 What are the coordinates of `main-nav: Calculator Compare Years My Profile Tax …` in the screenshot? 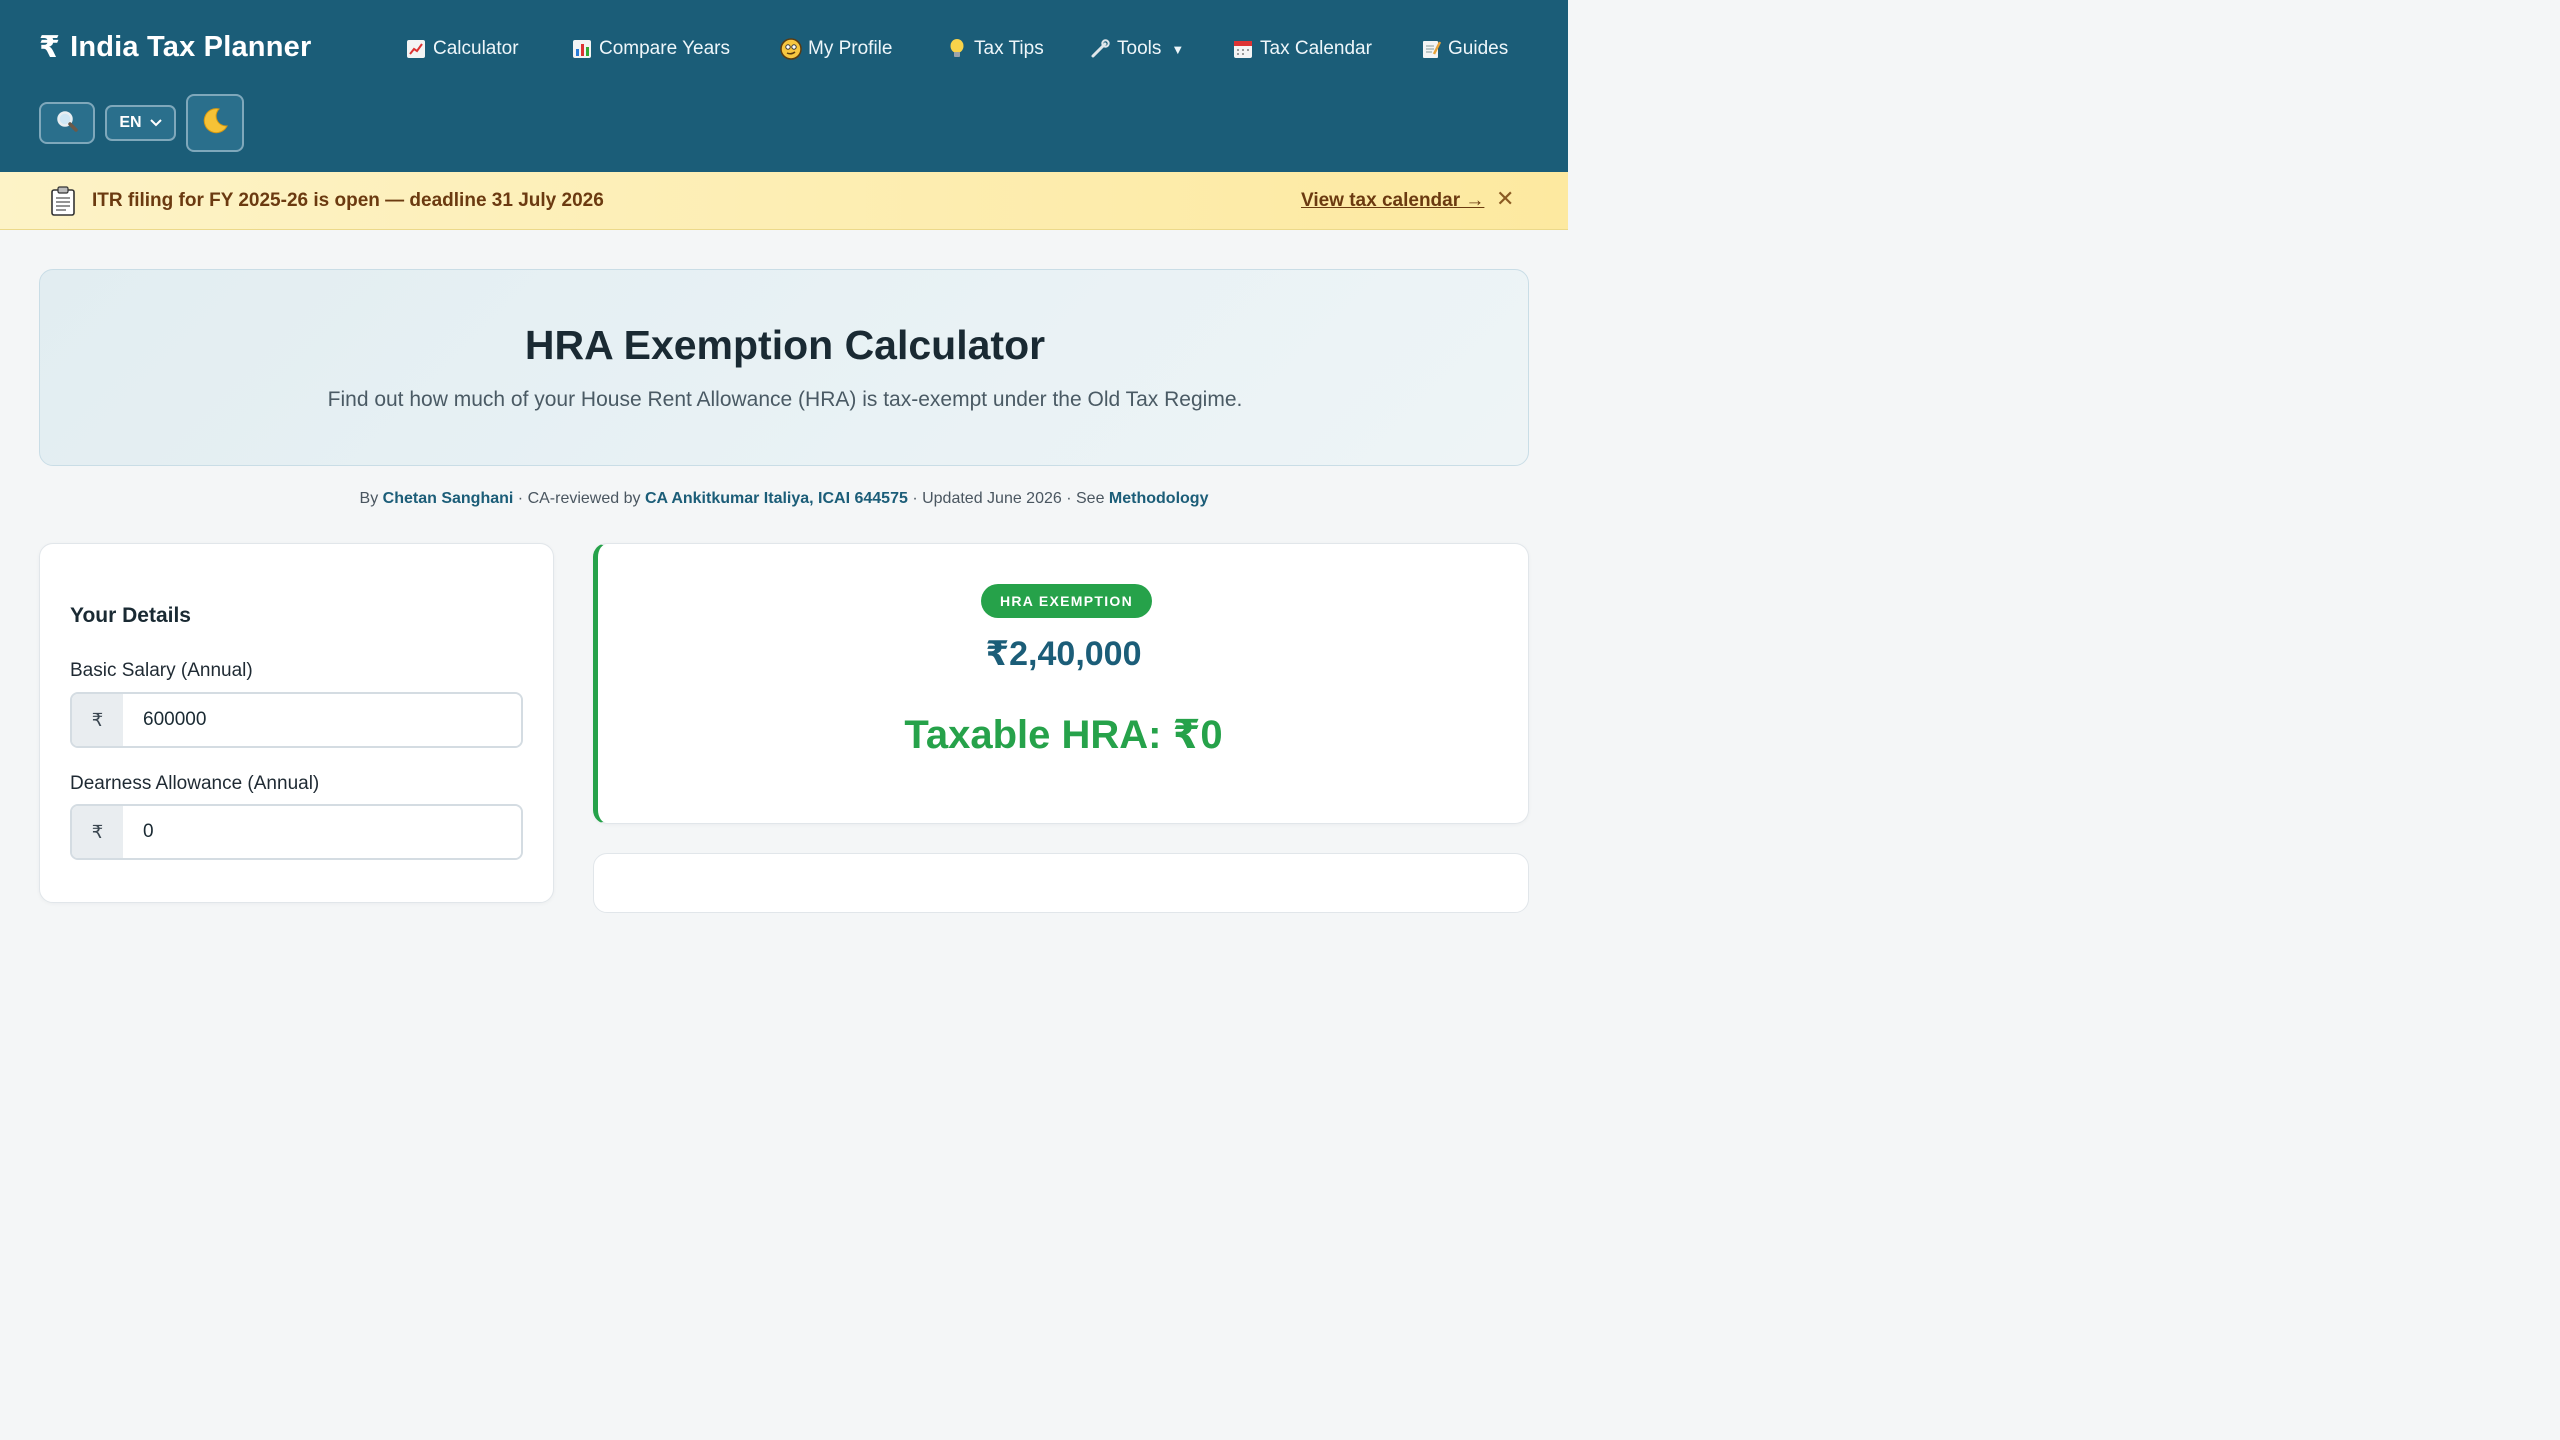 It's located at (784, 49).